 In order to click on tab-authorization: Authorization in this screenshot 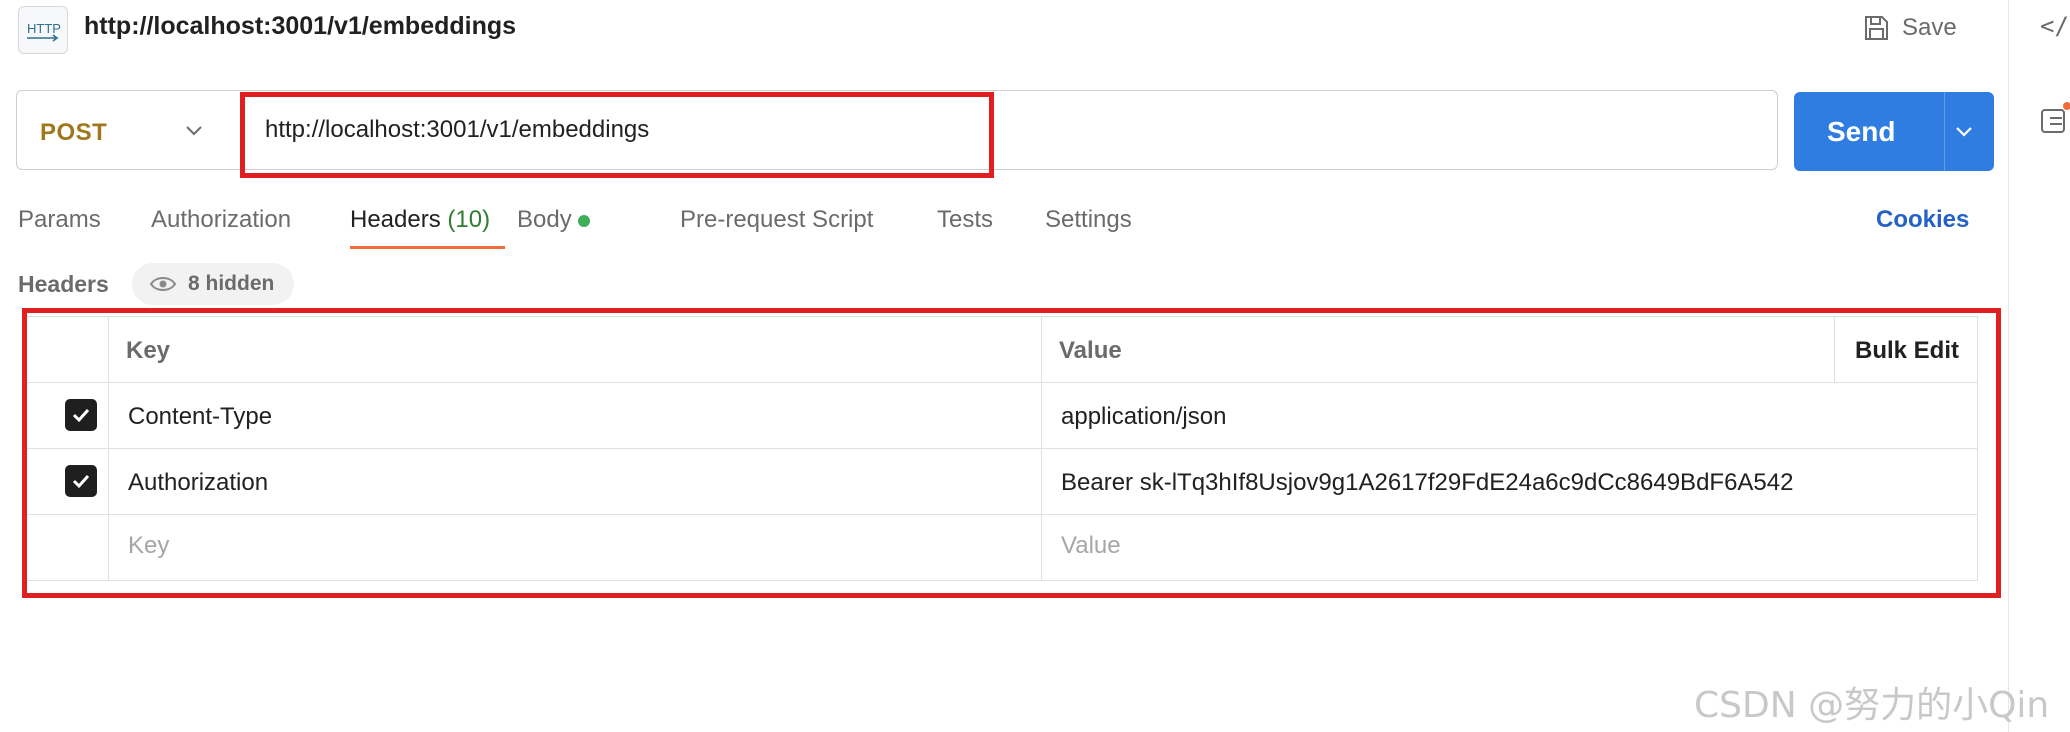, I will do `click(221, 220)`.